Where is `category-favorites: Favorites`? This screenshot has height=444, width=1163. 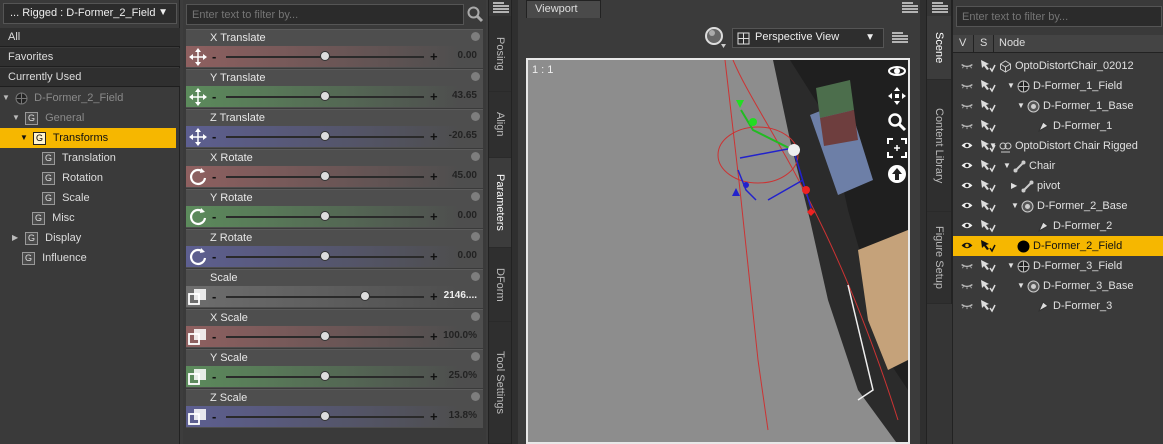 category-favorites: Favorites is located at coordinates (90, 57).